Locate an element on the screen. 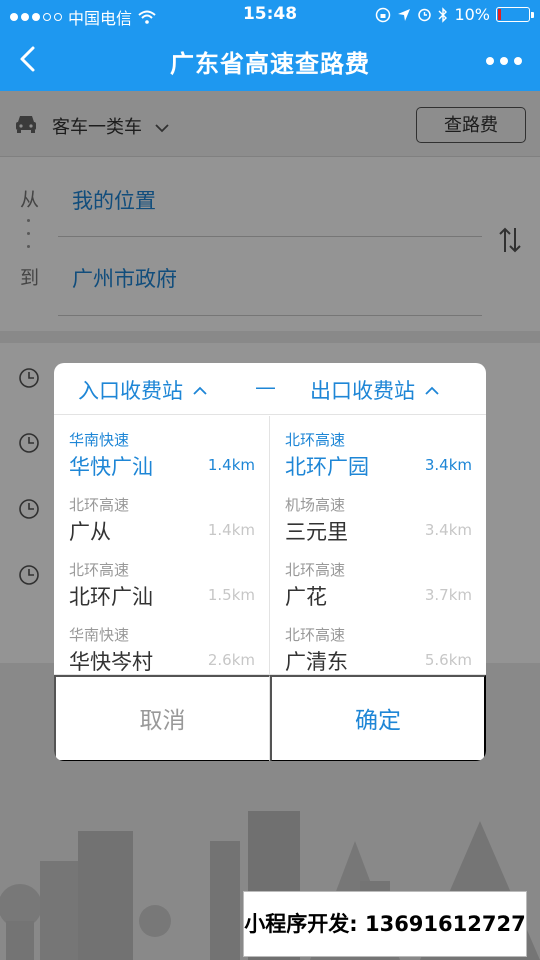 The height and width of the screenshot is (960, 540). nav-bar: 广东省高速查路费 is located at coordinates (270, 60).